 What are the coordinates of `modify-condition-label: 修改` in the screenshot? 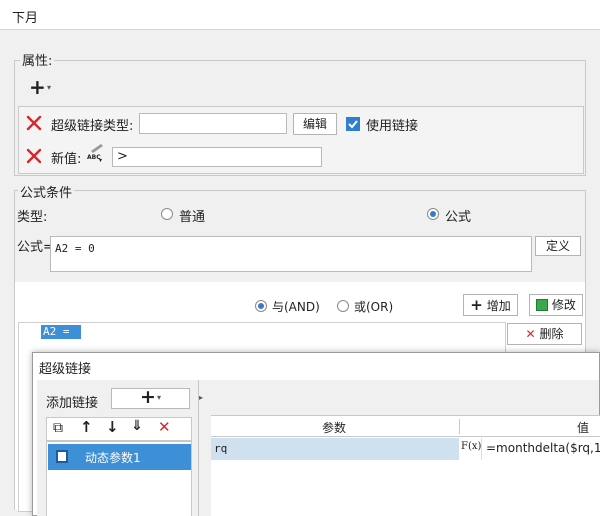 It's located at (563, 305).